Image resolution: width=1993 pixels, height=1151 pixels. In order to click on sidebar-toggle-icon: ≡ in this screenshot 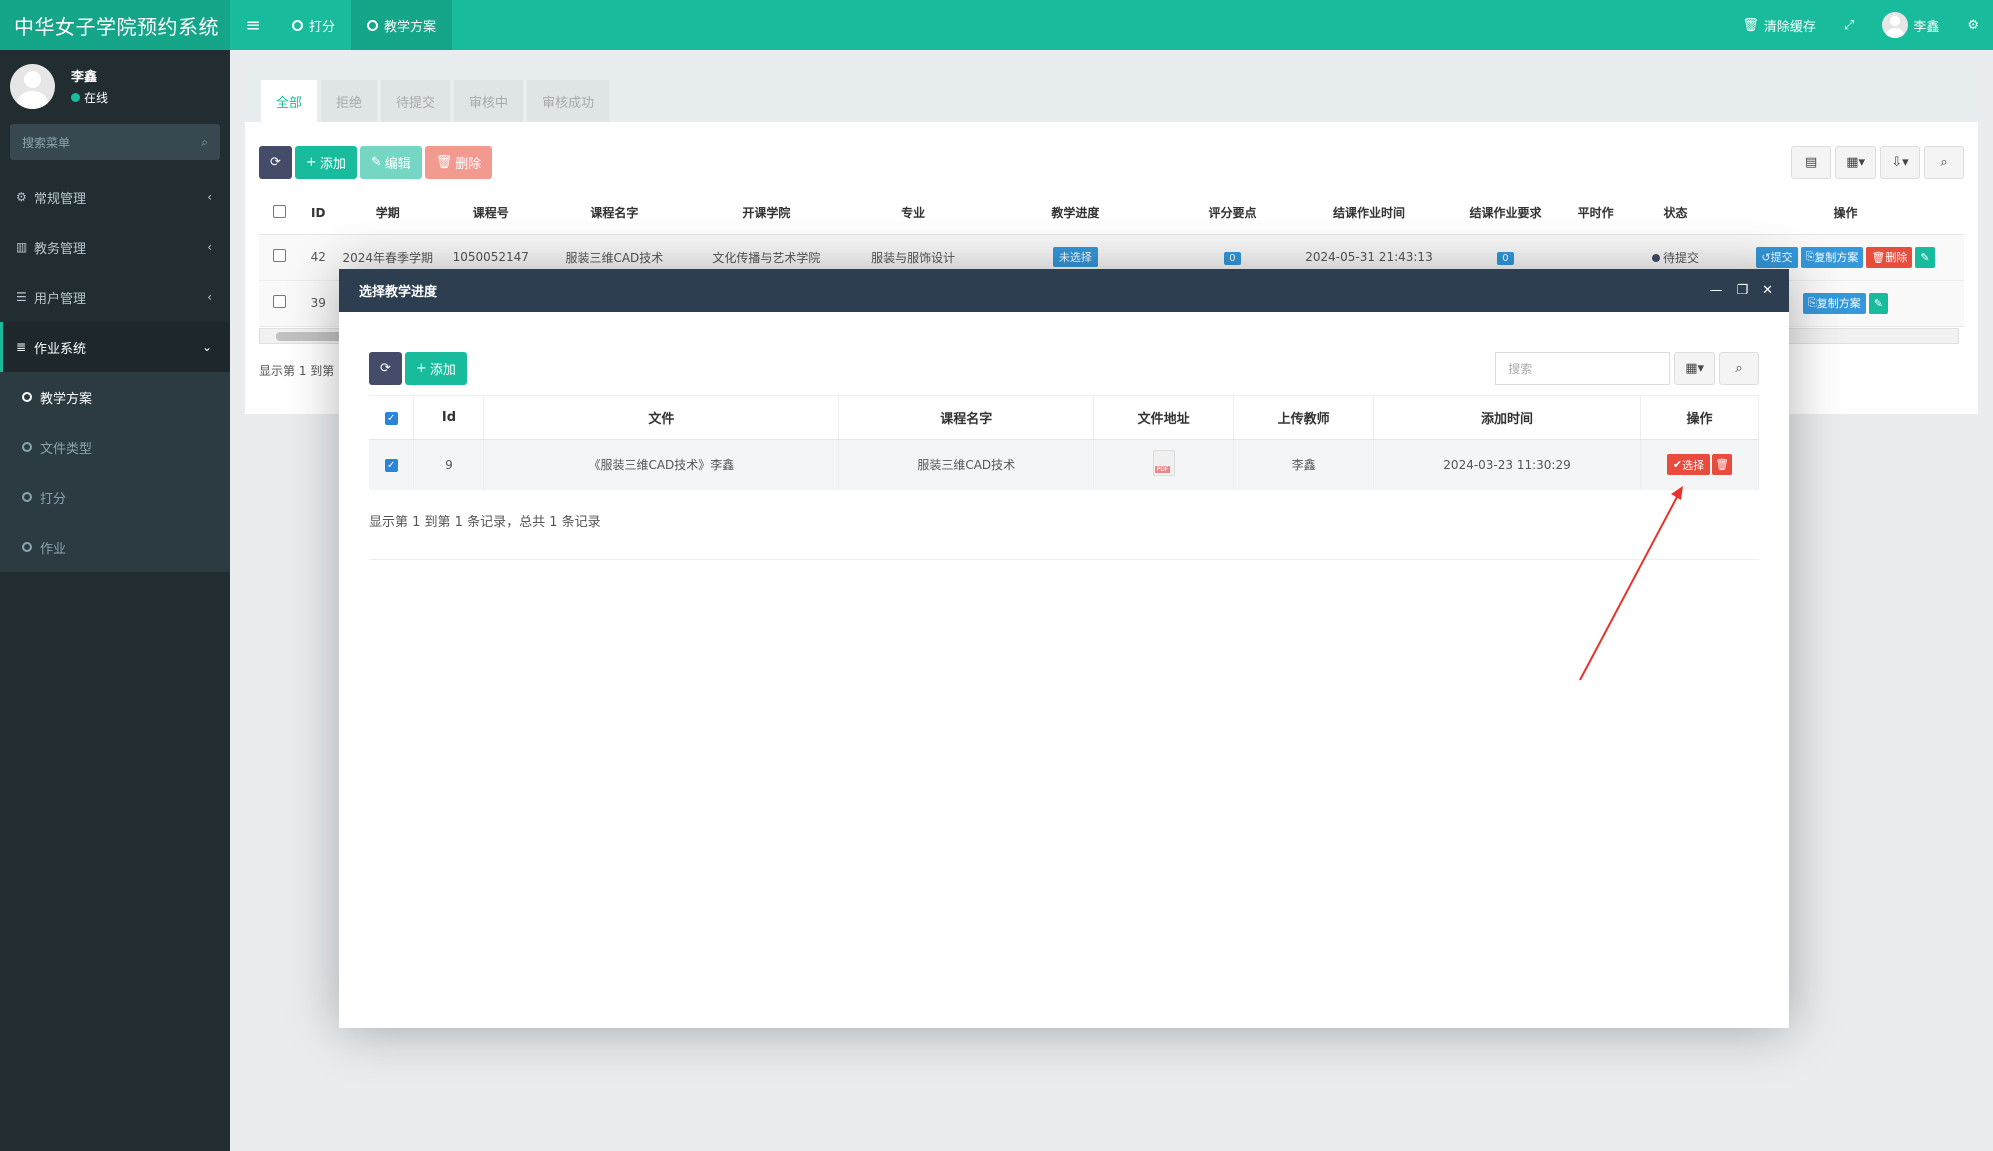, I will do `click(253, 25)`.